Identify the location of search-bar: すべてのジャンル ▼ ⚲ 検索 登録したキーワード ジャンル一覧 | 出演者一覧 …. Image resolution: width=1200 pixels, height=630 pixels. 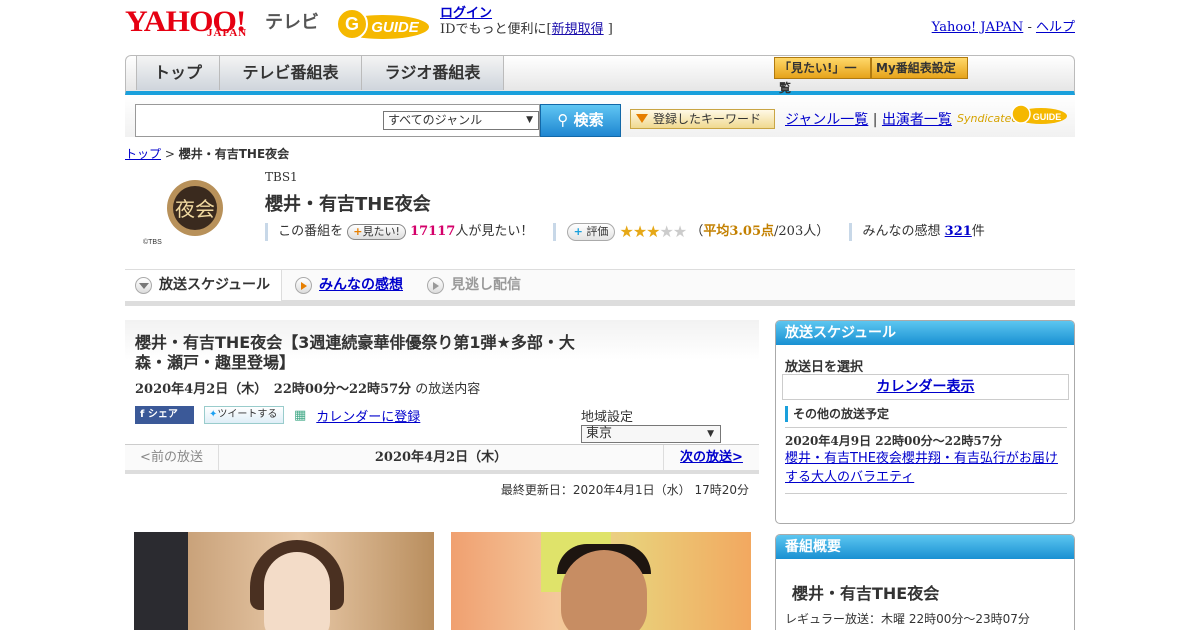
(600, 116).